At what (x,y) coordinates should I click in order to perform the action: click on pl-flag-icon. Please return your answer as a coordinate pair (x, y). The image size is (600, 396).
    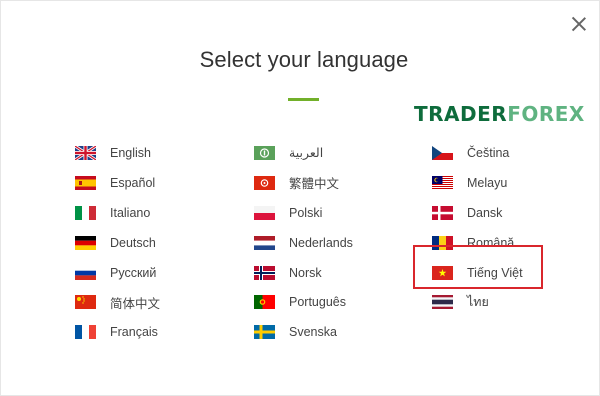
    Looking at the image, I should click on (264, 212).